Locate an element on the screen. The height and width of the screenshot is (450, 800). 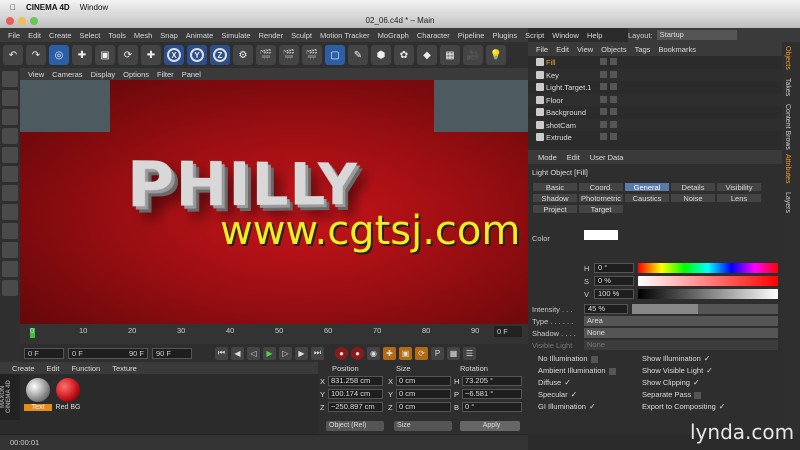
minimize-window-button is located at coordinates (22, 21).